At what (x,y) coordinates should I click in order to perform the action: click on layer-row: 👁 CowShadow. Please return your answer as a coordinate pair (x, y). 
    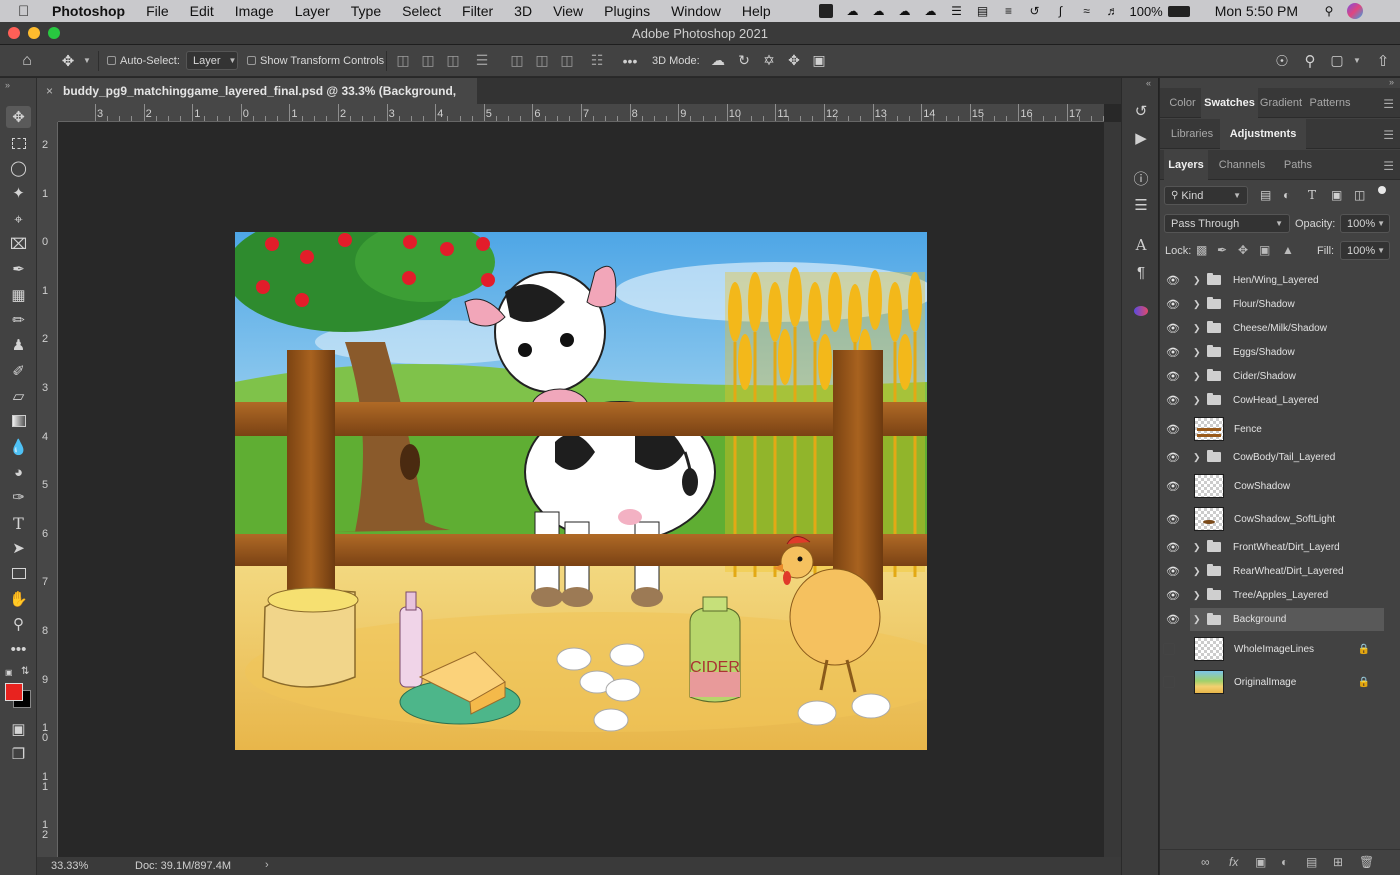
    Looking at the image, I should click on (1275, 486).